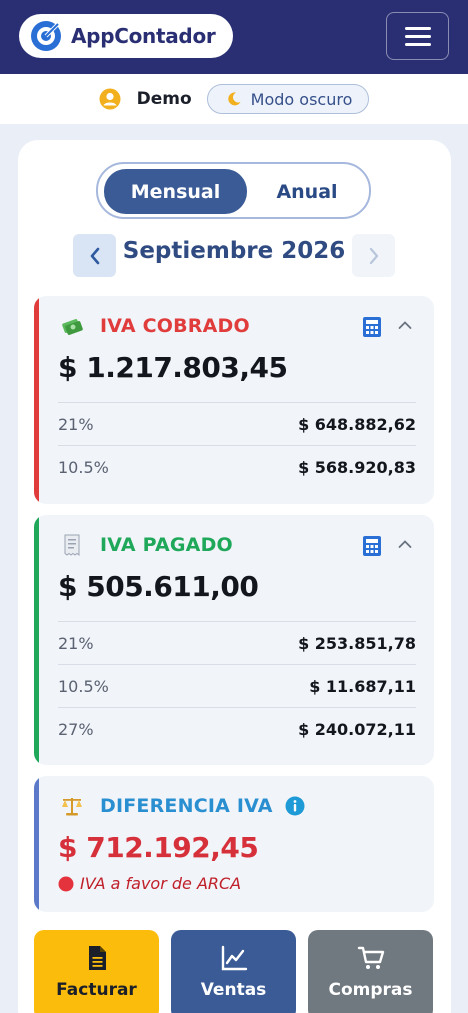 This screenshot has width=468, height=1013. I want to click on facturar-button: Facturar, so click(96, 971).